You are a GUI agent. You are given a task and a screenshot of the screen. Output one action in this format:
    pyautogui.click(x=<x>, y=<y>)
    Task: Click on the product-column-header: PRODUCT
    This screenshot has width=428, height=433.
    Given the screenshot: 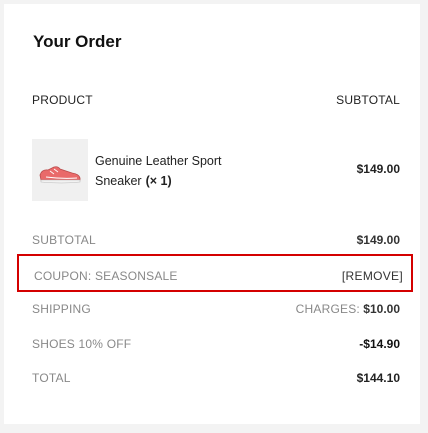 What is the action you would take?
    pyautogui.click(x=62, y=100)
    